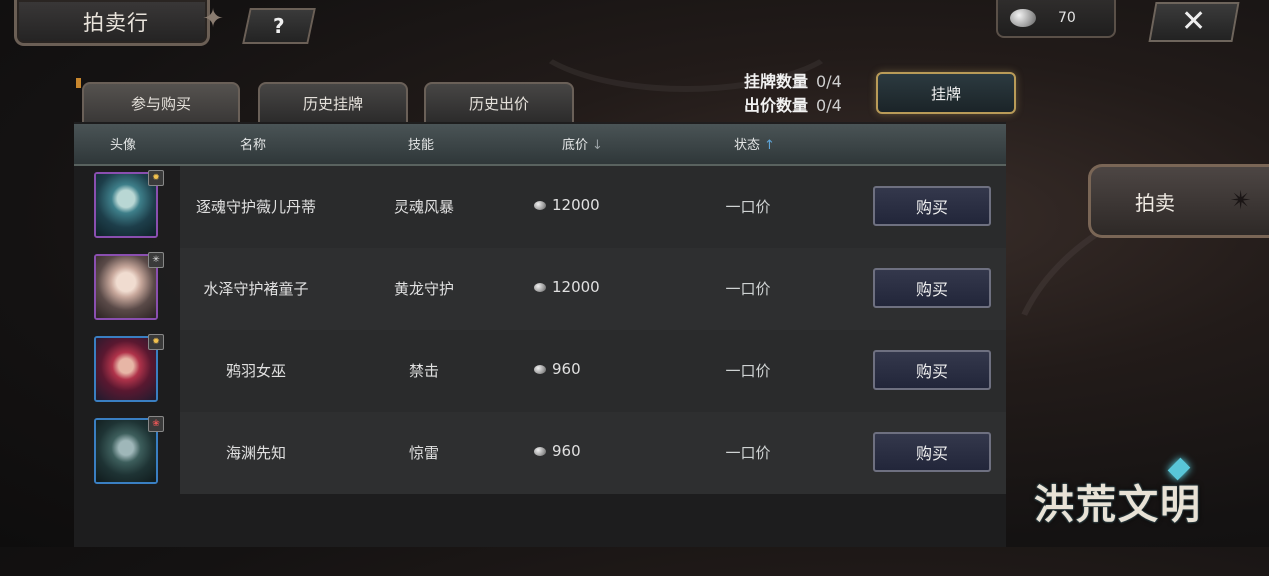  What do you see at coordinates (213, 19) in the screenshot?
I see `ornament-icon: ✦` at bounding box center [213, 19].